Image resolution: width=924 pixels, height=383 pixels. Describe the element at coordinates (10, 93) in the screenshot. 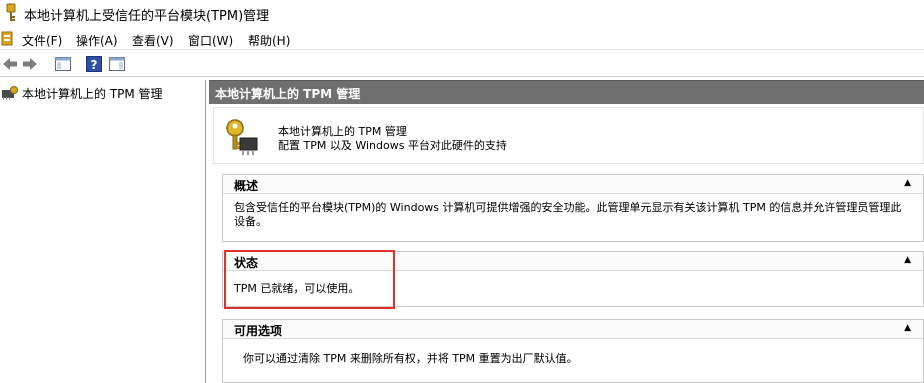

I see `tpm-chip-key-icon` at that location.